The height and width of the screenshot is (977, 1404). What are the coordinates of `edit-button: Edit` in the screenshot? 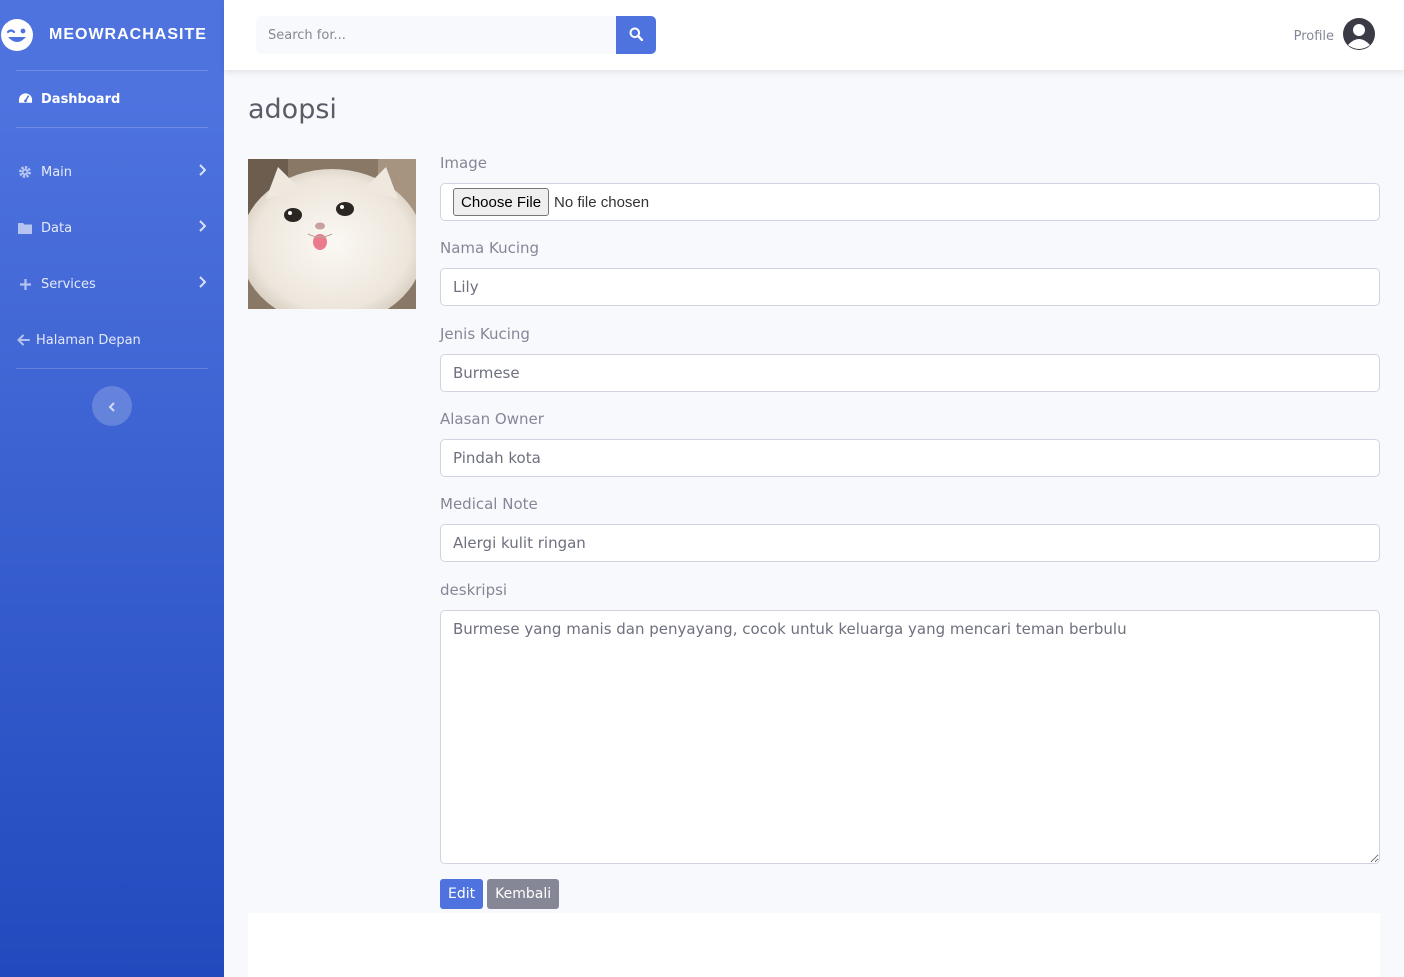 It's located at (462, 894).